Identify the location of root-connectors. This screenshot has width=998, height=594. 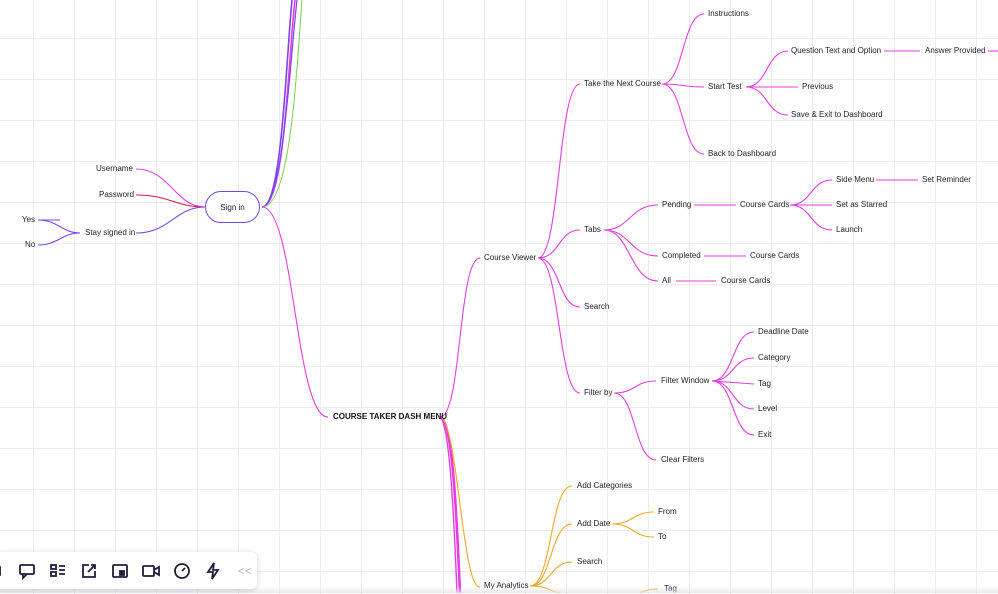
(460, 425).